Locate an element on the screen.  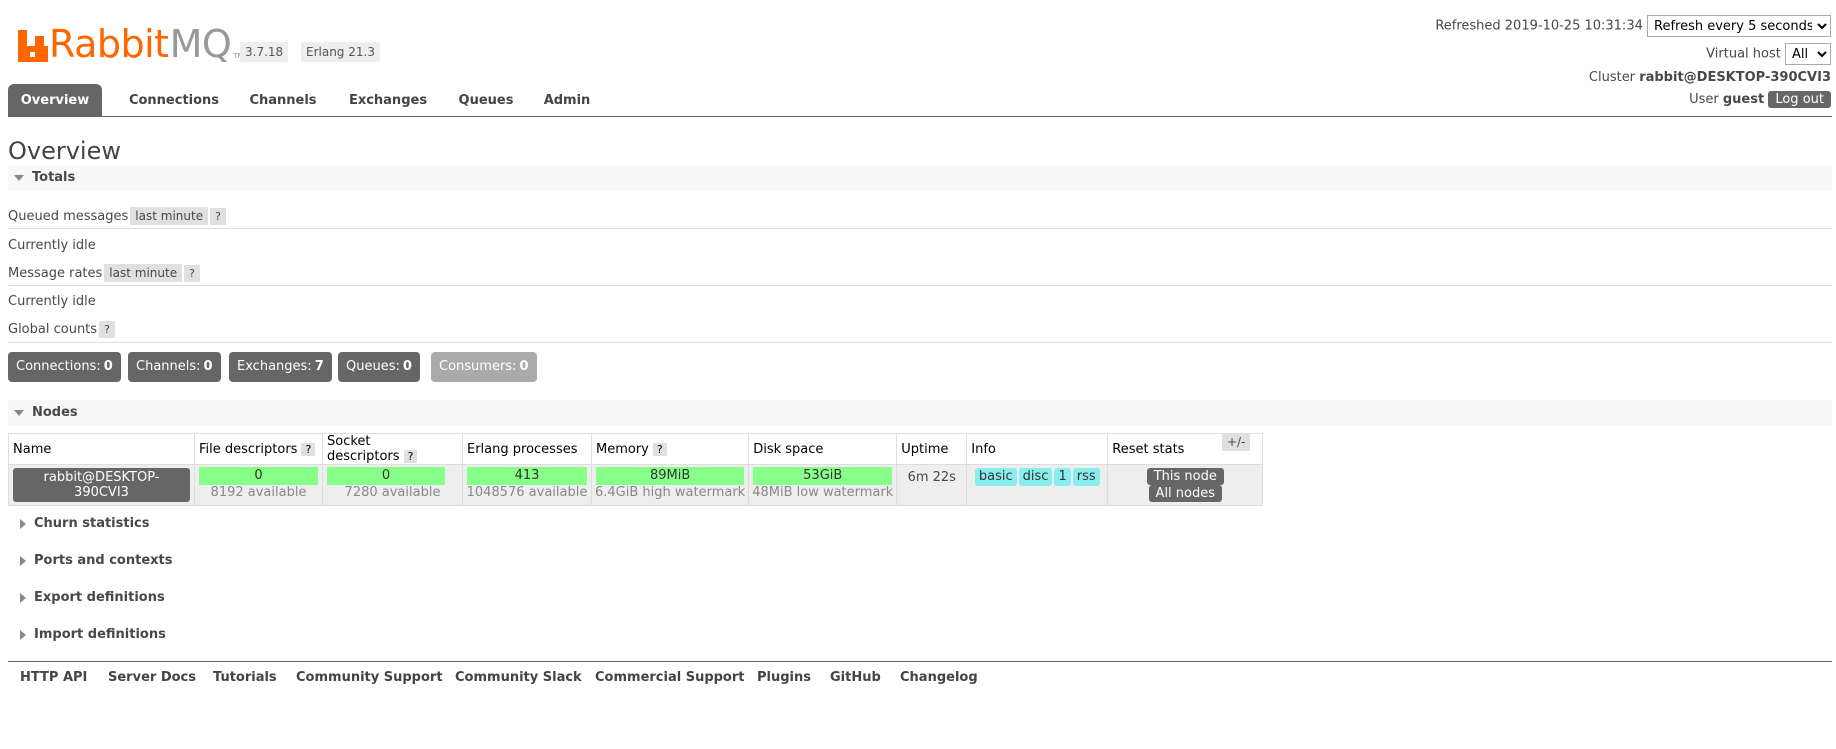
global-counts-row: Global counts? is located at coordinates (920, 330).